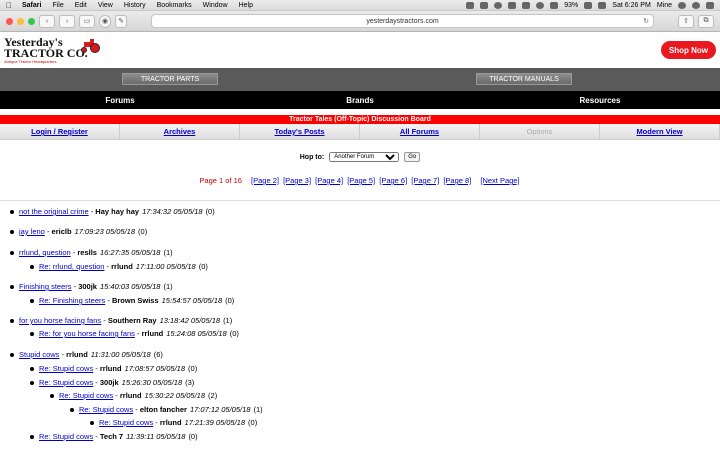 The width and height of the screenshot is (720, 450). Describe the element at coordinates (688, 50) in the screenshot. I see `shop-now-button: Shop Now` at that location.